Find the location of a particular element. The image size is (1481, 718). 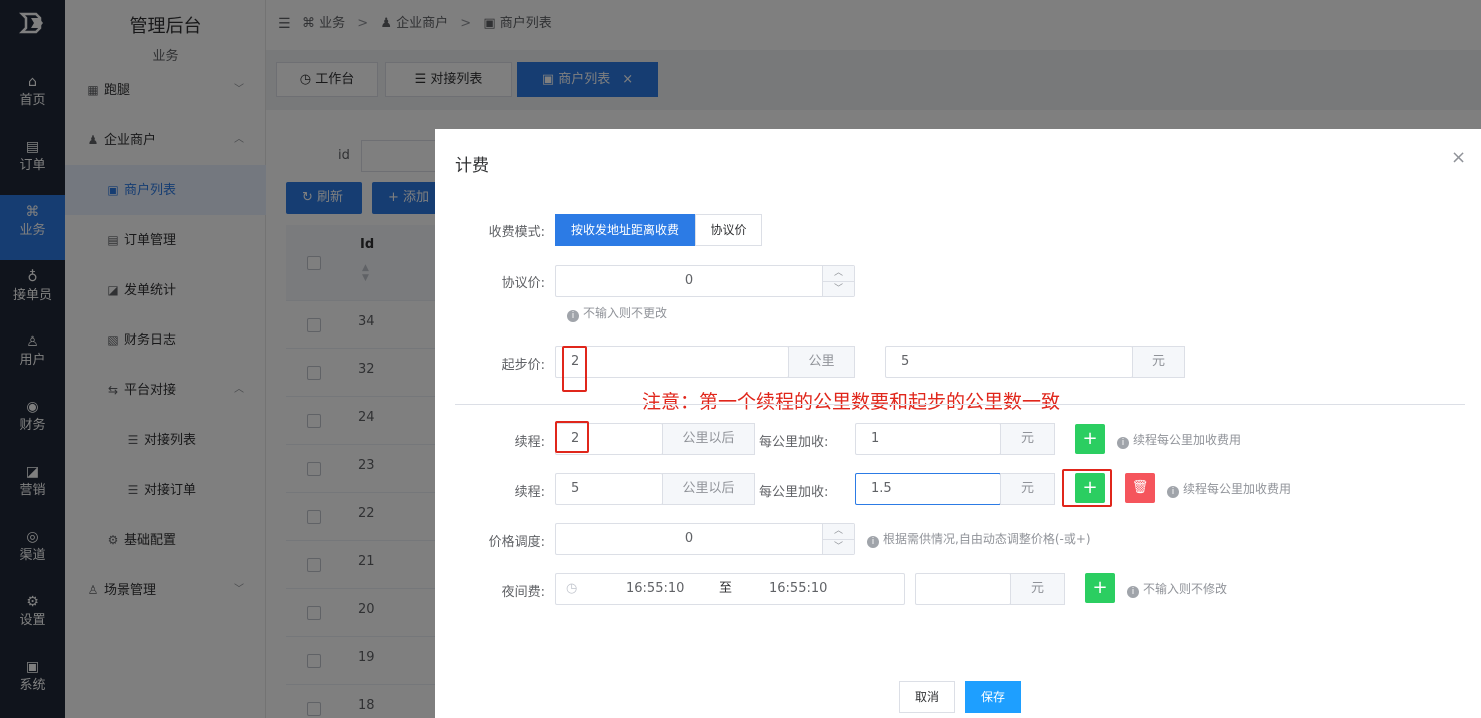

per-km-price-input: 1.5 is located at coordinates (928, 489).